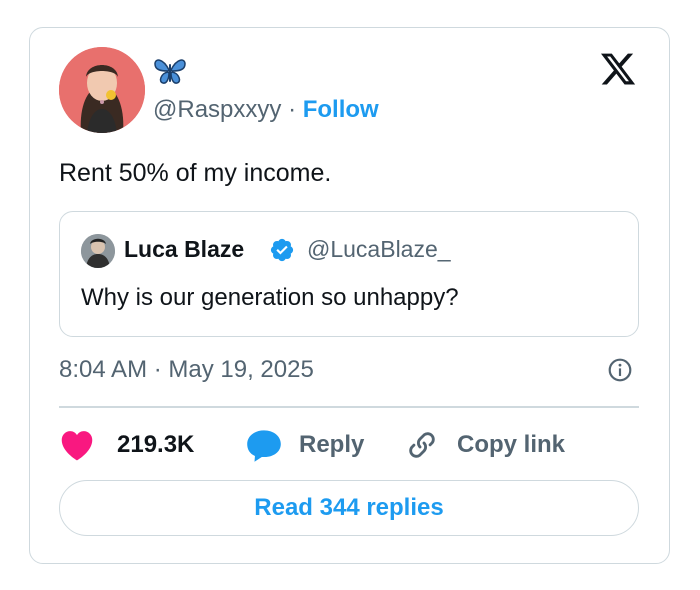 The height and width of the screenshot is (590, 700). What do you see at coordinates (349, 508) in the screenshot?
I see `read-replies-button: Read 344 replies` at bounding box center [349, 508].